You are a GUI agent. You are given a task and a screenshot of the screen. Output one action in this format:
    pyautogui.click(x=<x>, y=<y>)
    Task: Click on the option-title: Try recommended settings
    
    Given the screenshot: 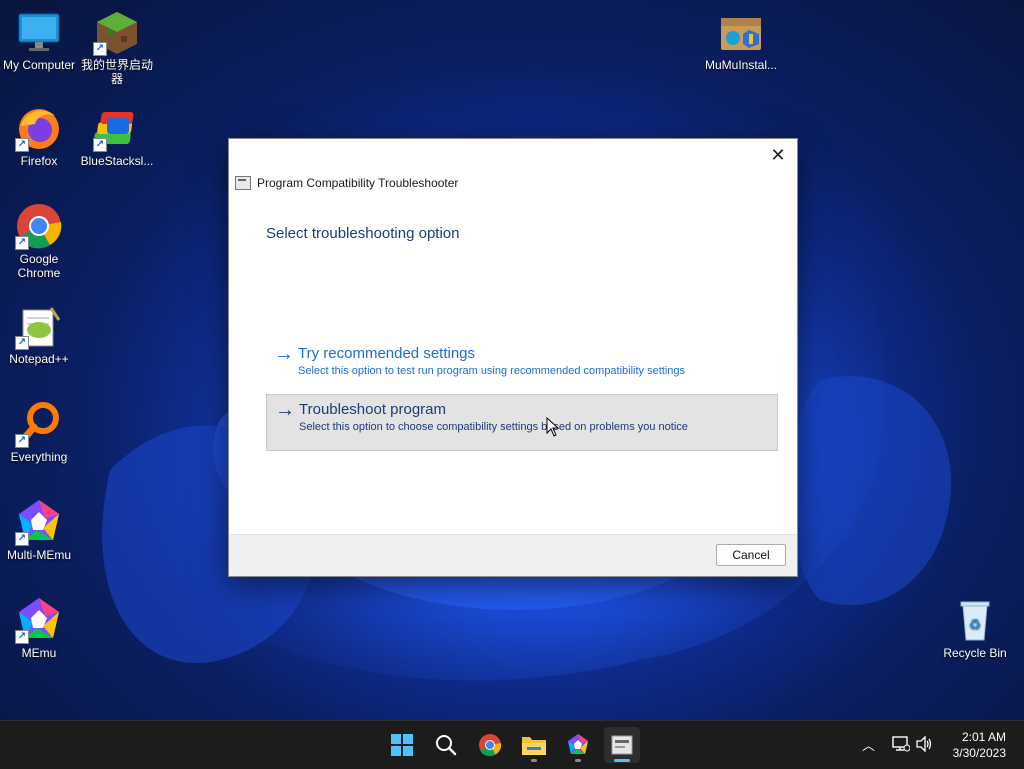 What is the action you would take?
    pyautogui.click(x=387, y=353)
    